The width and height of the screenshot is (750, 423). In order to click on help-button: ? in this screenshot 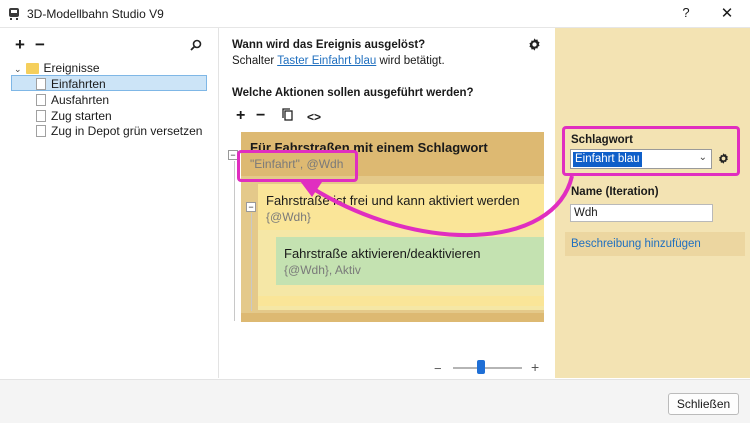, I will do `click(686, 14)`.